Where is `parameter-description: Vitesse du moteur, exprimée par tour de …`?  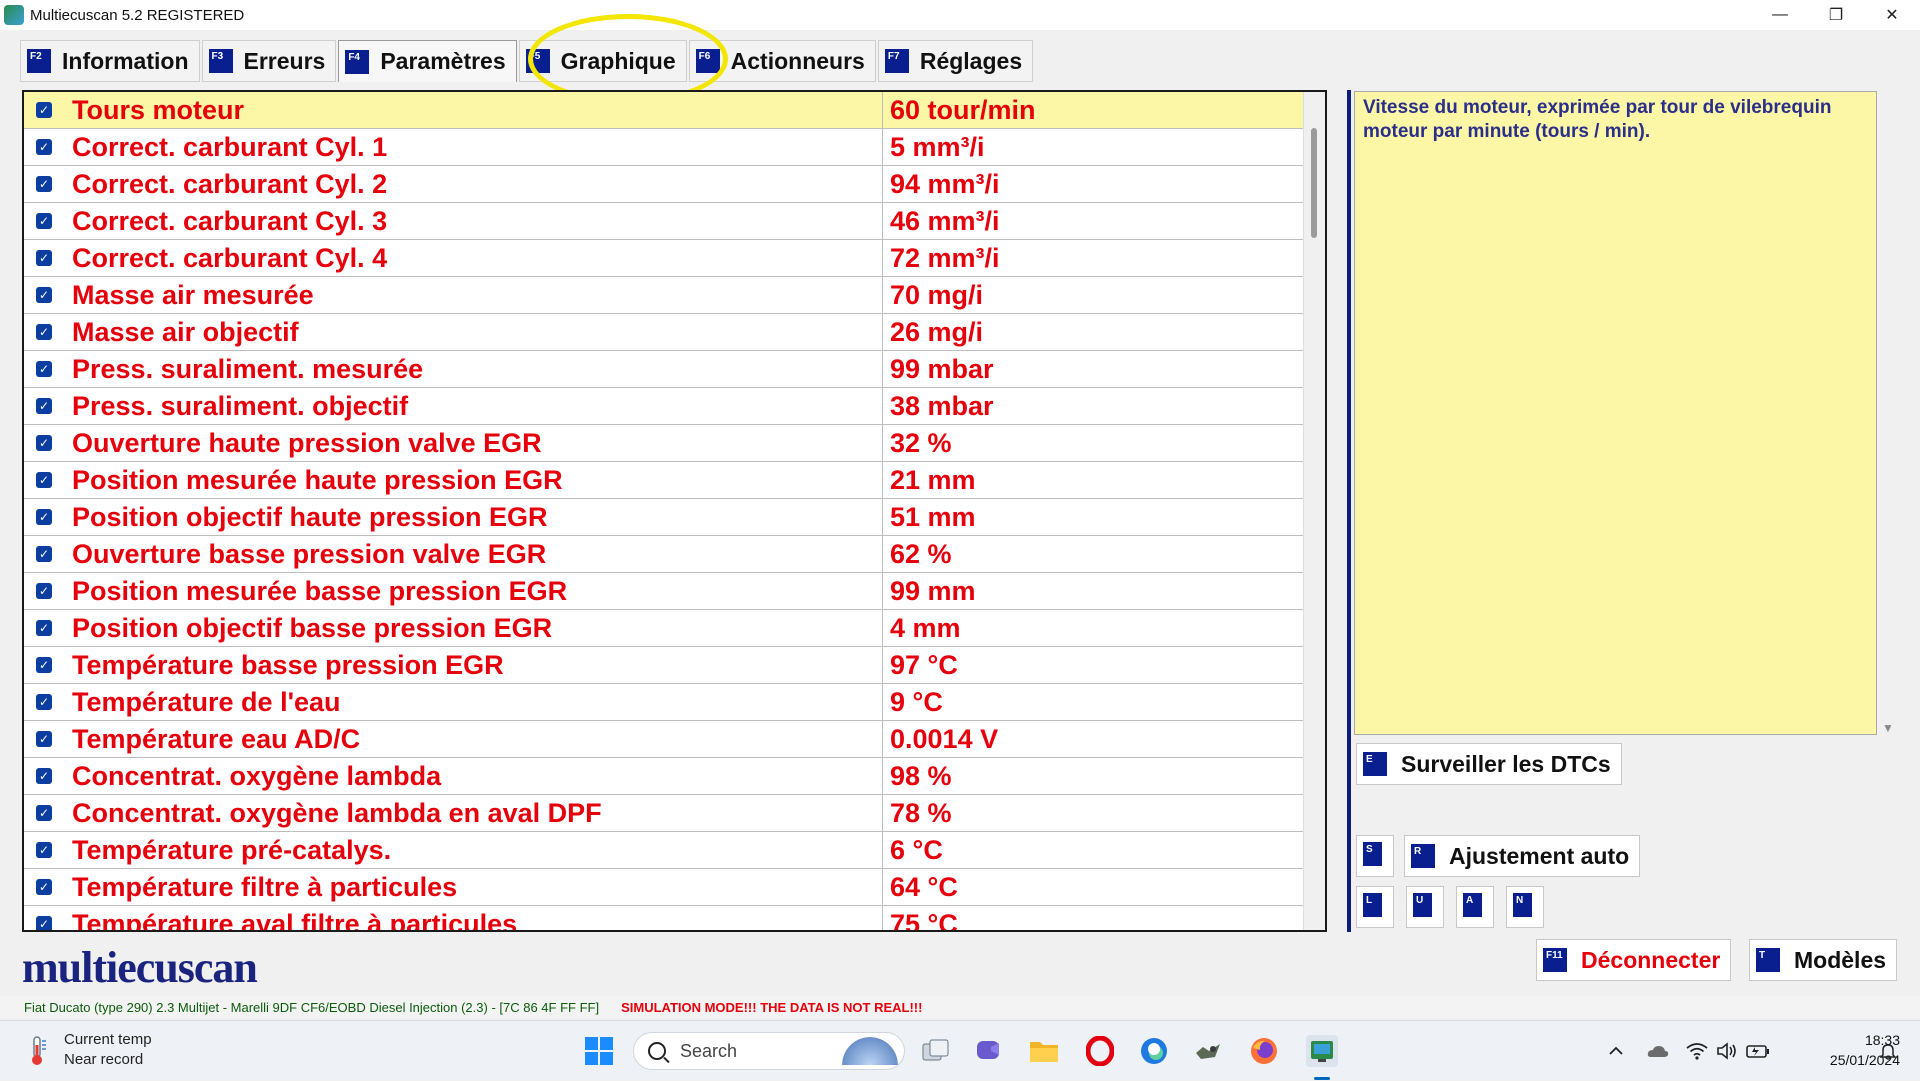
parameter-description: Vitesse du moteur, exprimée par tour de … is located at coordinates (1597, 119).